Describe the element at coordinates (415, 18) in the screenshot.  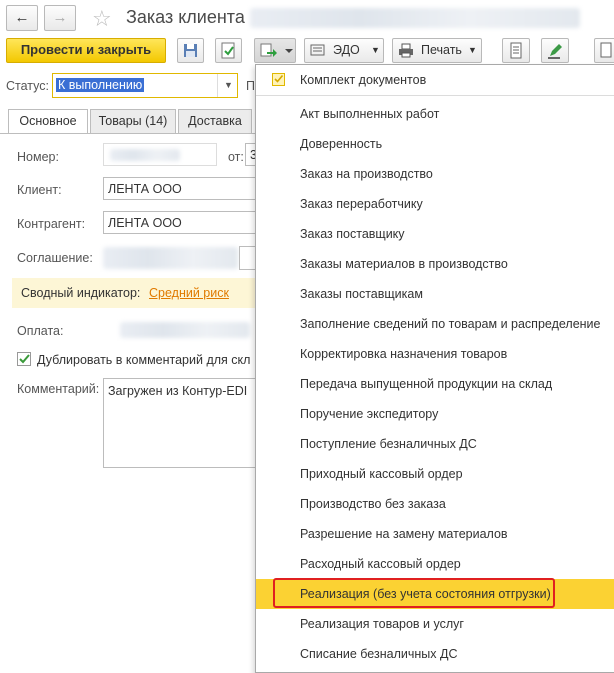
I see `window-title-blurred` at that location.